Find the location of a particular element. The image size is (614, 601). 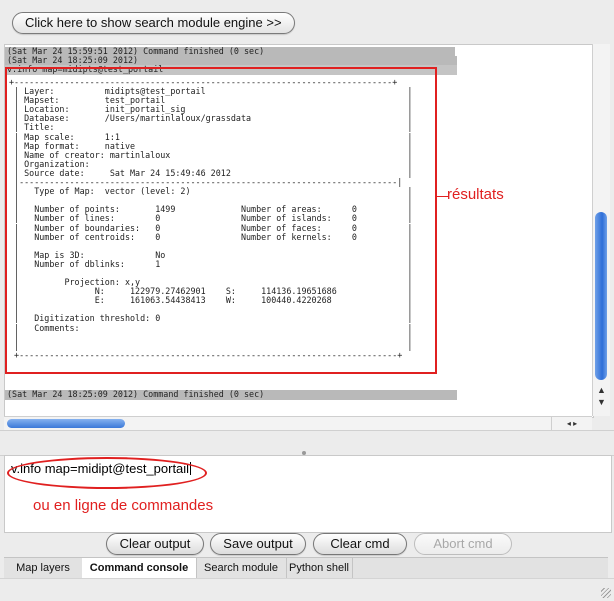

clear-output-button: Clear output is located at coordinates (155, 544).